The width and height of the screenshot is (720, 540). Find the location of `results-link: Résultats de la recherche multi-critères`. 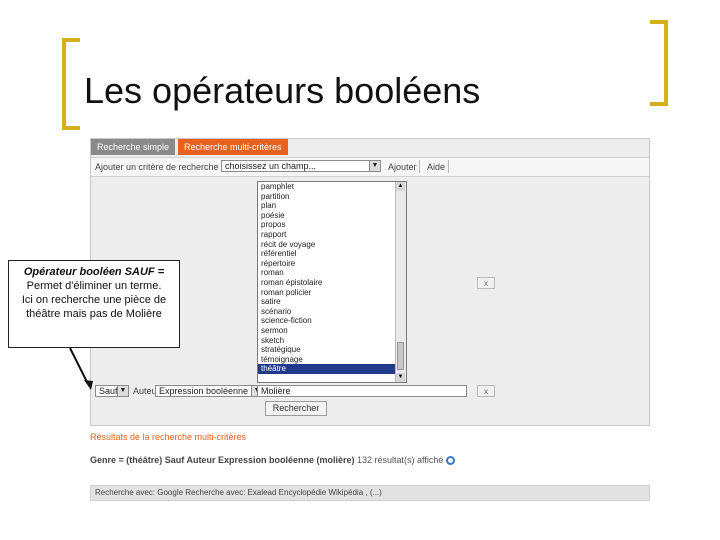

results-link: Résultats de la recherche multi-critères is located at coordinates (168, 437).